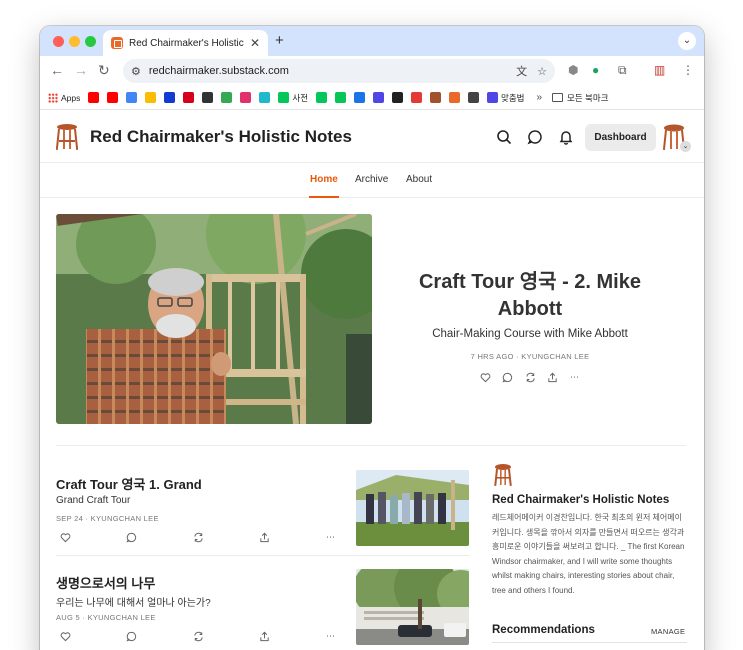 This screenshot has height=650, width=743. Describe the element at coordinates (535, 137) in the screenshot. I see `chat-icon` at that location.